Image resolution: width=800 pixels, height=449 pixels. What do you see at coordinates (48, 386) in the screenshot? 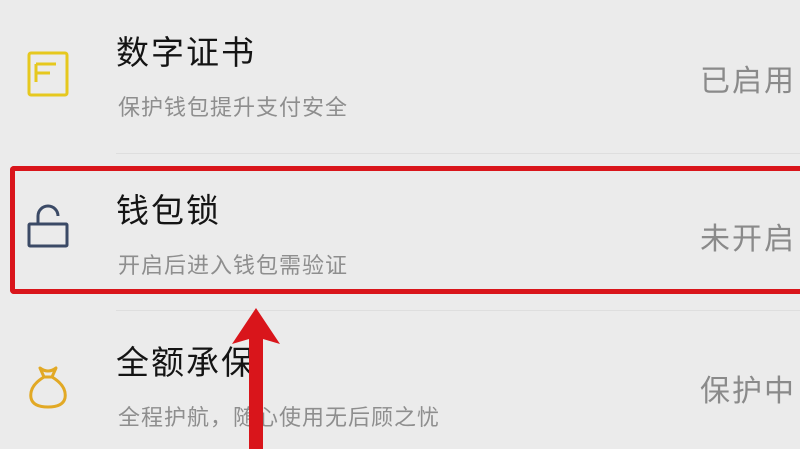
I see `money-bag-icon` at bounding box center [48, 386].